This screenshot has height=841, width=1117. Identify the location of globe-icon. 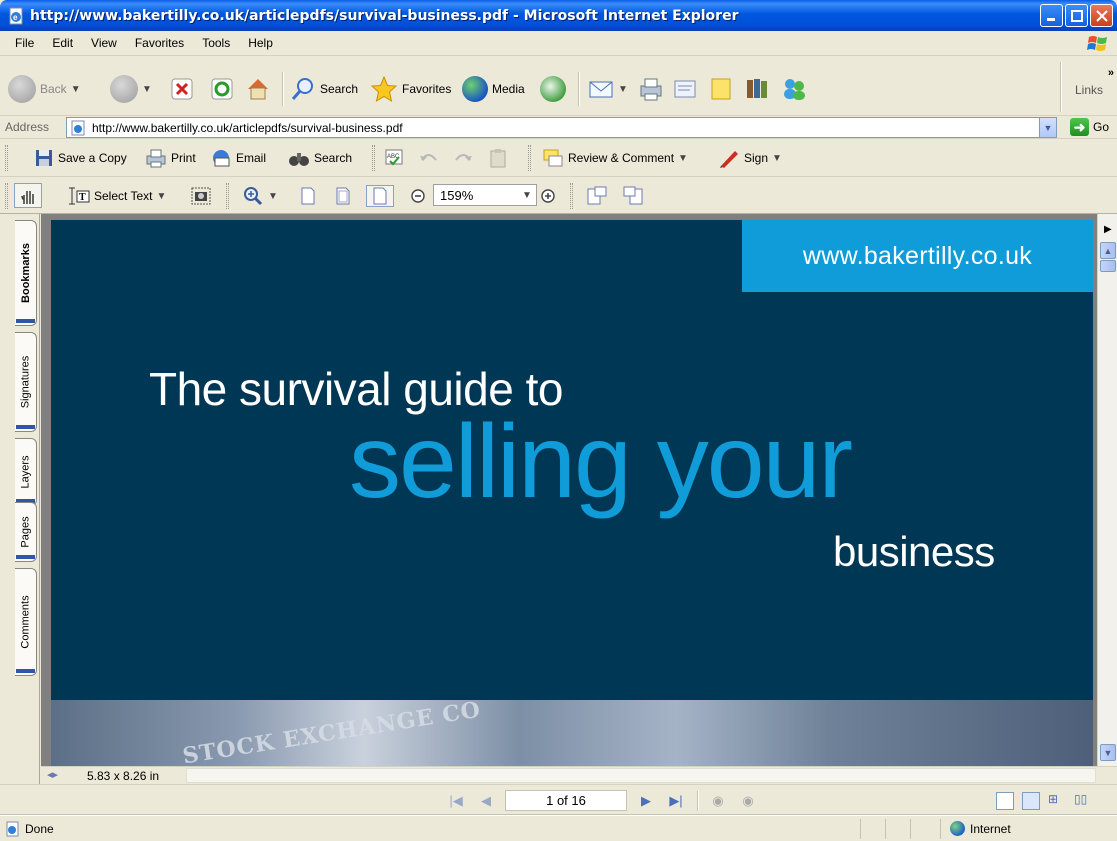
(957, 828).